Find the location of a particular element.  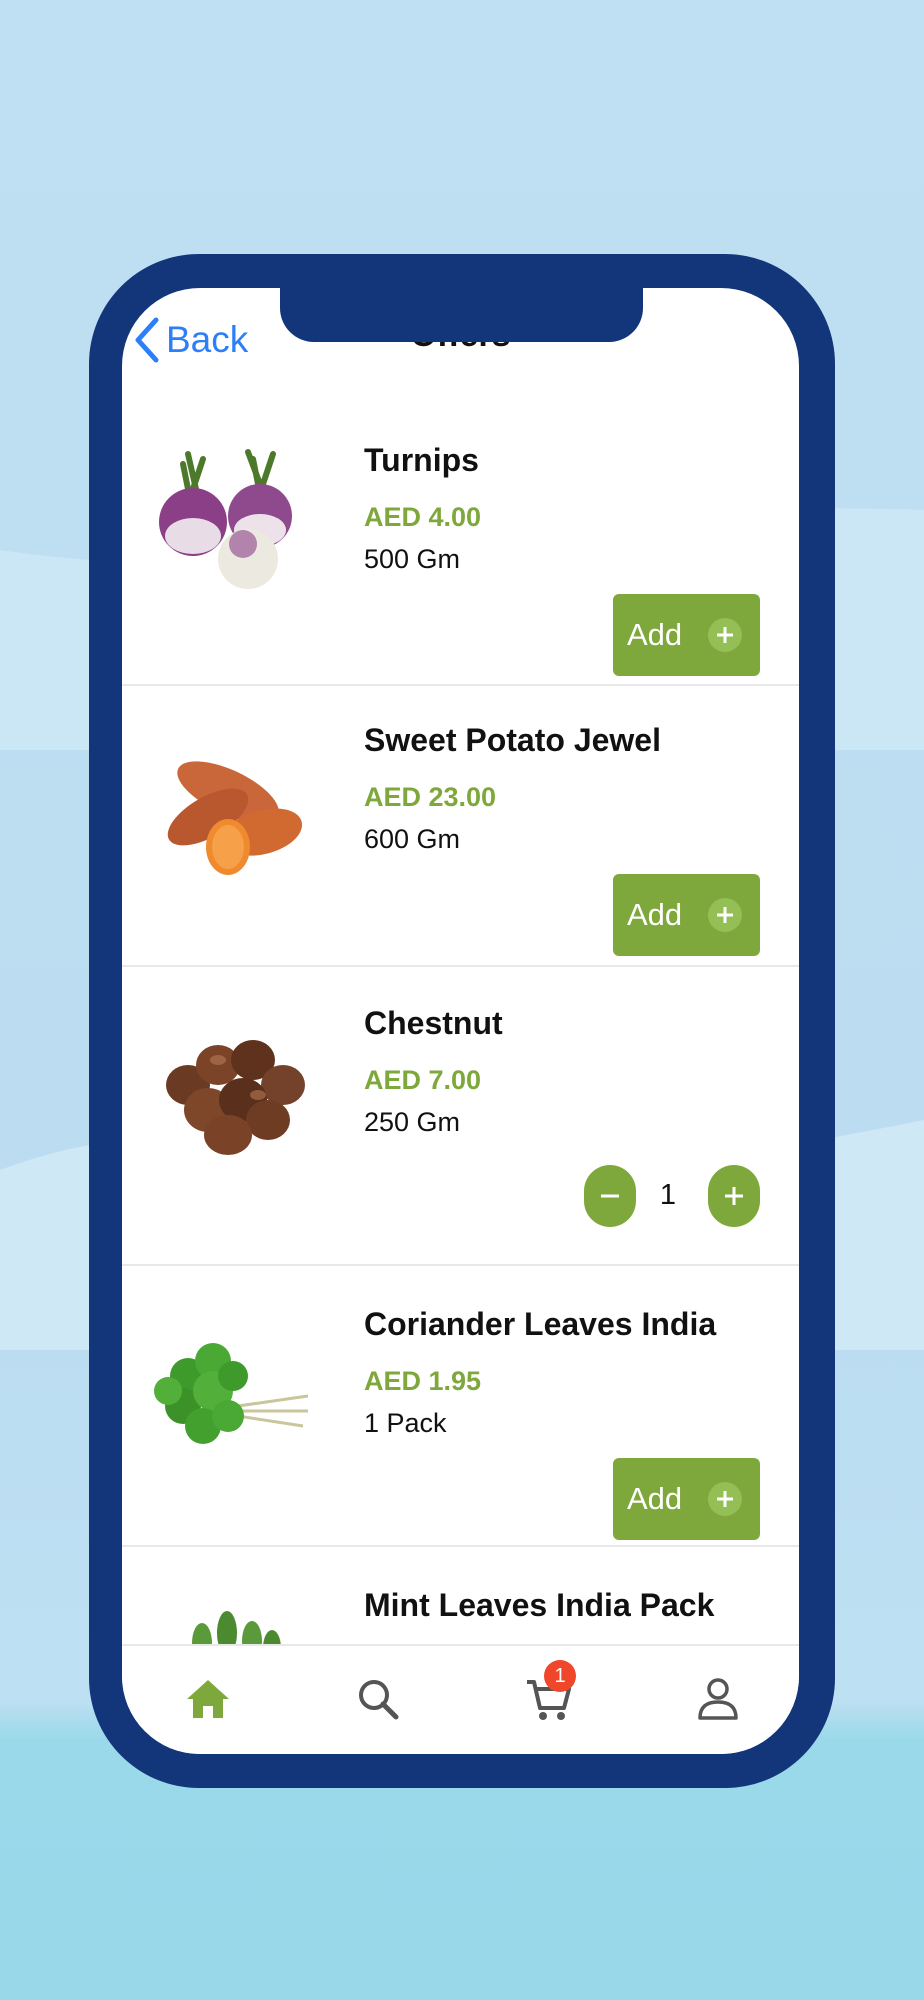

minus-icon is located at coordinates (610, 1196).